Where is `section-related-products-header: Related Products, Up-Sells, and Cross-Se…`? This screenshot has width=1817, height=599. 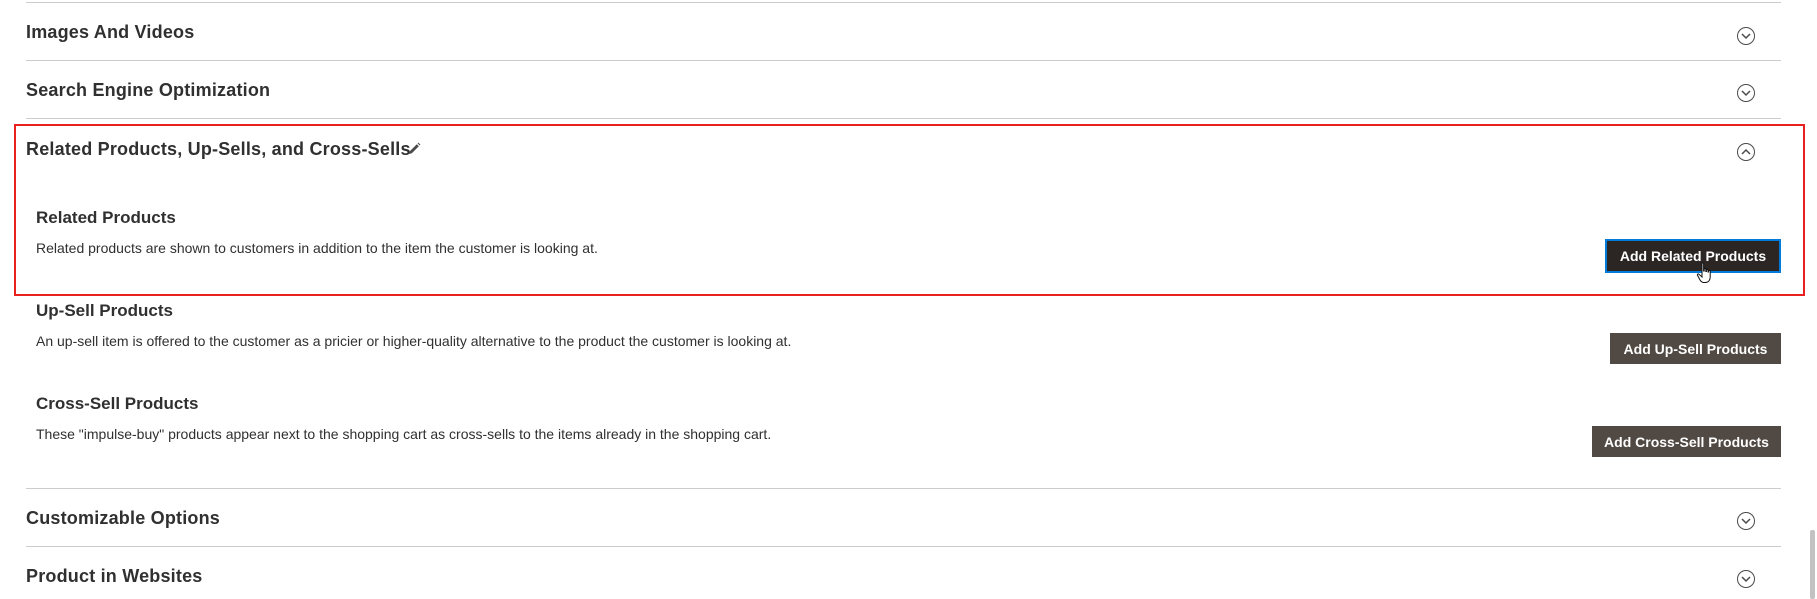
section-related-products-header: Related Products, Up-Sells, and Cross-Se… is located at coordinates (903, 148).